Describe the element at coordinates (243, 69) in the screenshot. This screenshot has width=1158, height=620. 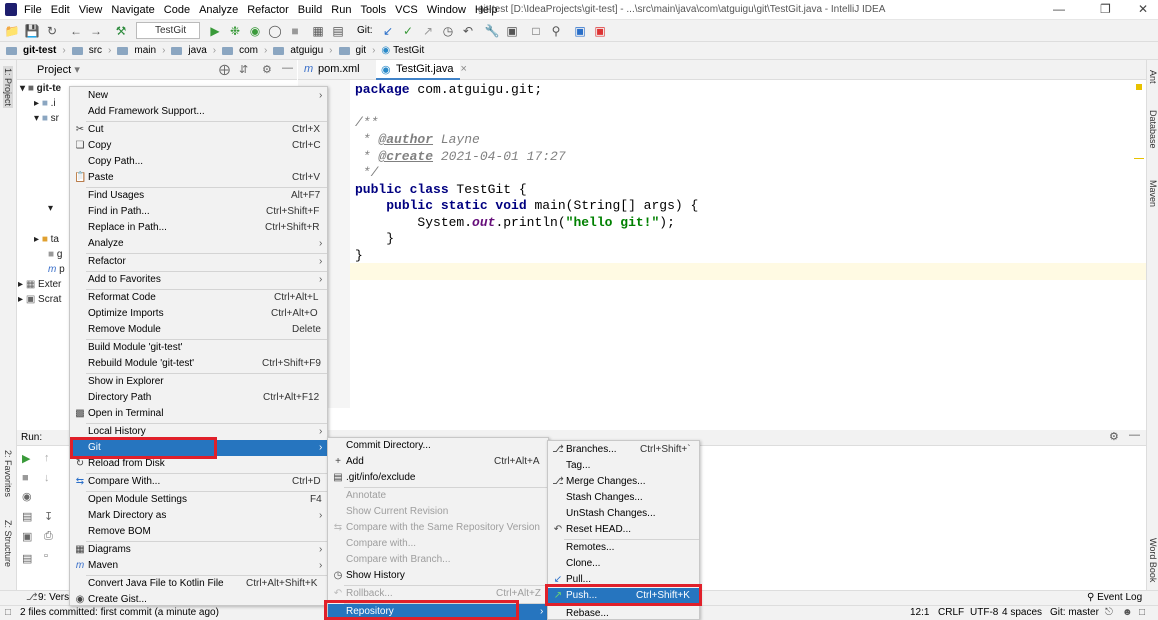
I see `collapse-icon: ⇵` at that location.